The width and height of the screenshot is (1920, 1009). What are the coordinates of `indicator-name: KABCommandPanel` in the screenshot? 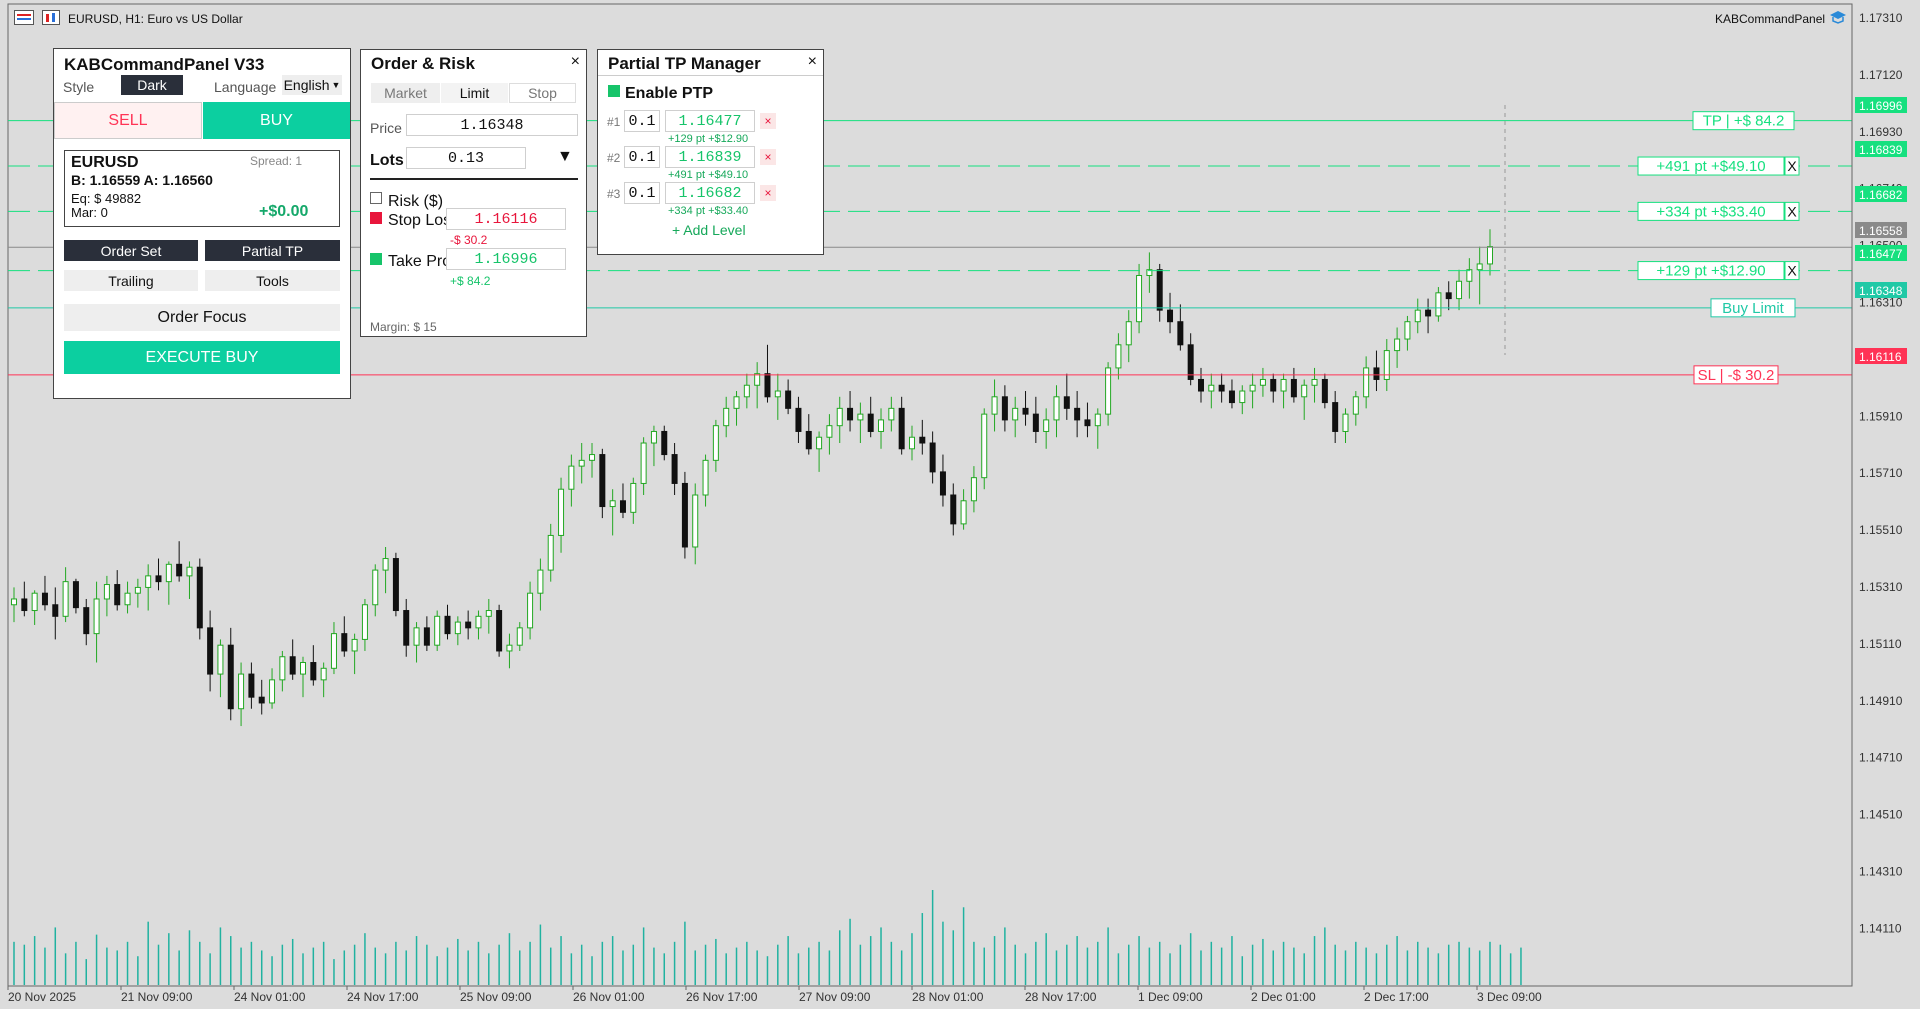 It's located at (1770, 19).